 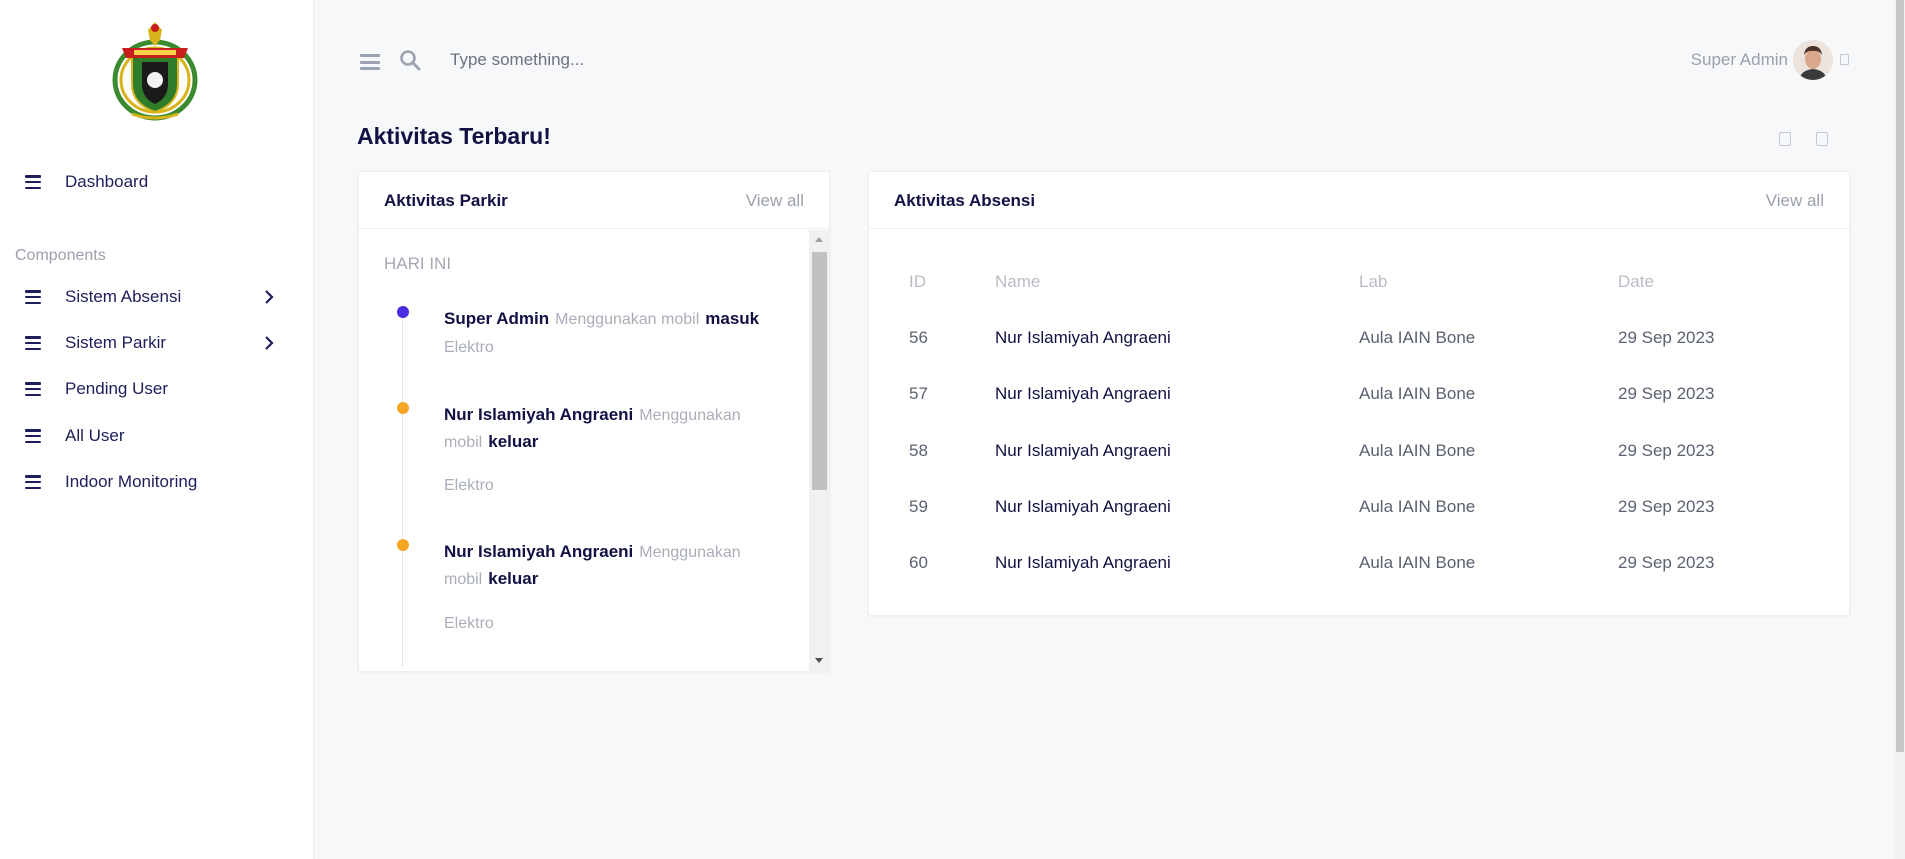 What do you see at coordinates (1822, 139) in the screenshot?
I see `settings-icon` at bounding box center [1822, 139].